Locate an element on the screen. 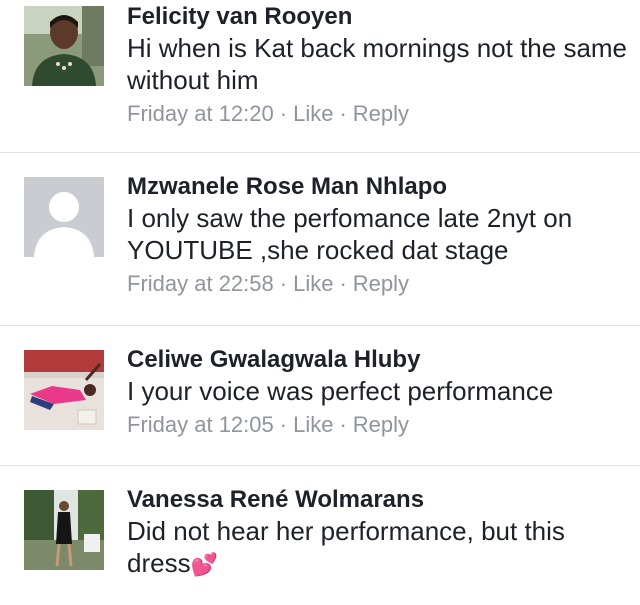 The height and width of the screenshot is (605, 640). comment-timestamp: Friday at 12:05 is located at coordinates (200, 424).